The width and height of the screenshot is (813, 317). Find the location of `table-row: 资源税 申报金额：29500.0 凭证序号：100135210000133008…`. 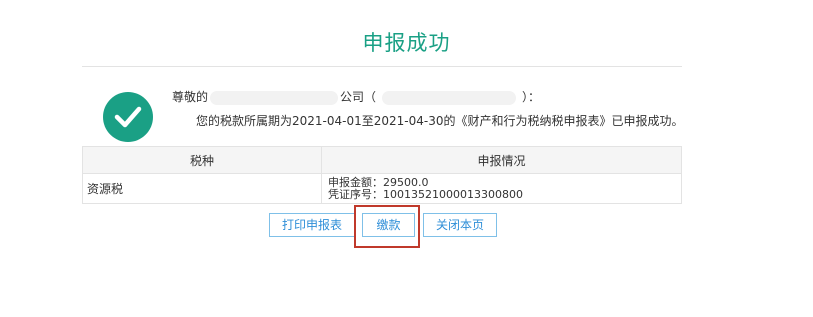

table-row: 资源税 申报金额：29500.0 凭证序号：100135210000133008… is located at coordinates (382, 188).